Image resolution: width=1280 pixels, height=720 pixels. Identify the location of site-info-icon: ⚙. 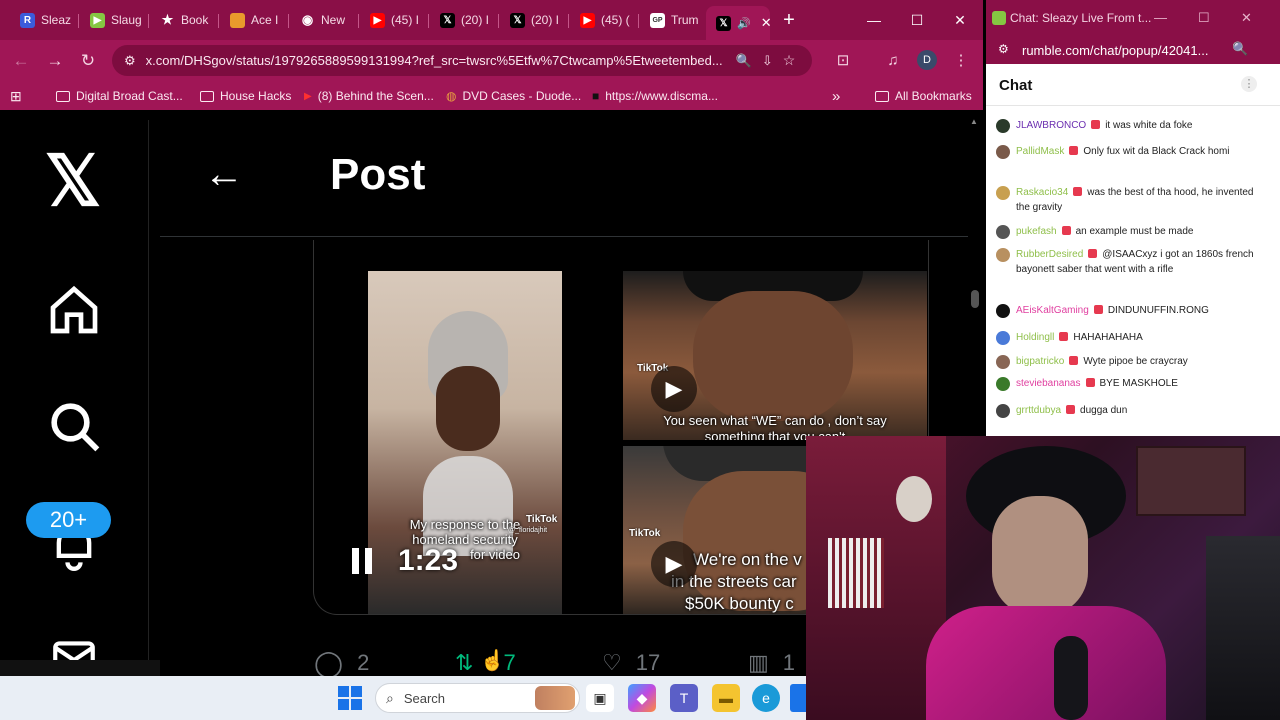
(130, 61).